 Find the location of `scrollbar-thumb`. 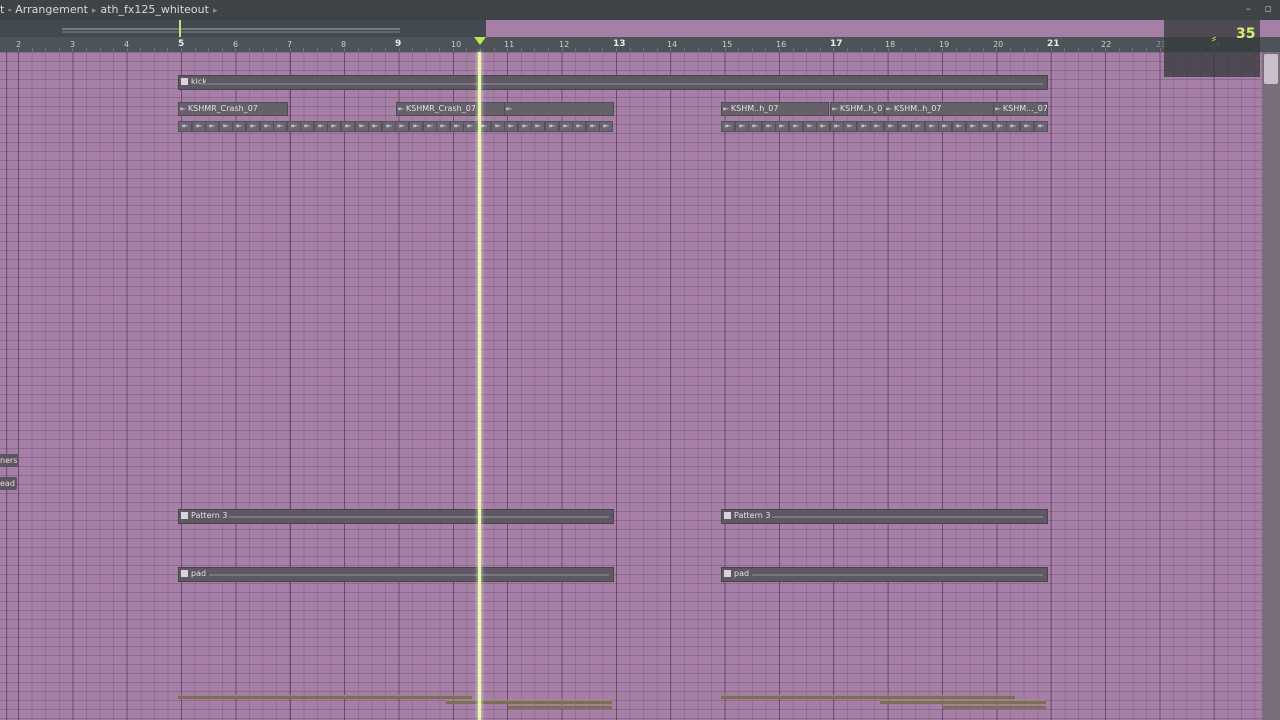

scrollbar-thumb is located at coordinates (1271, 69).